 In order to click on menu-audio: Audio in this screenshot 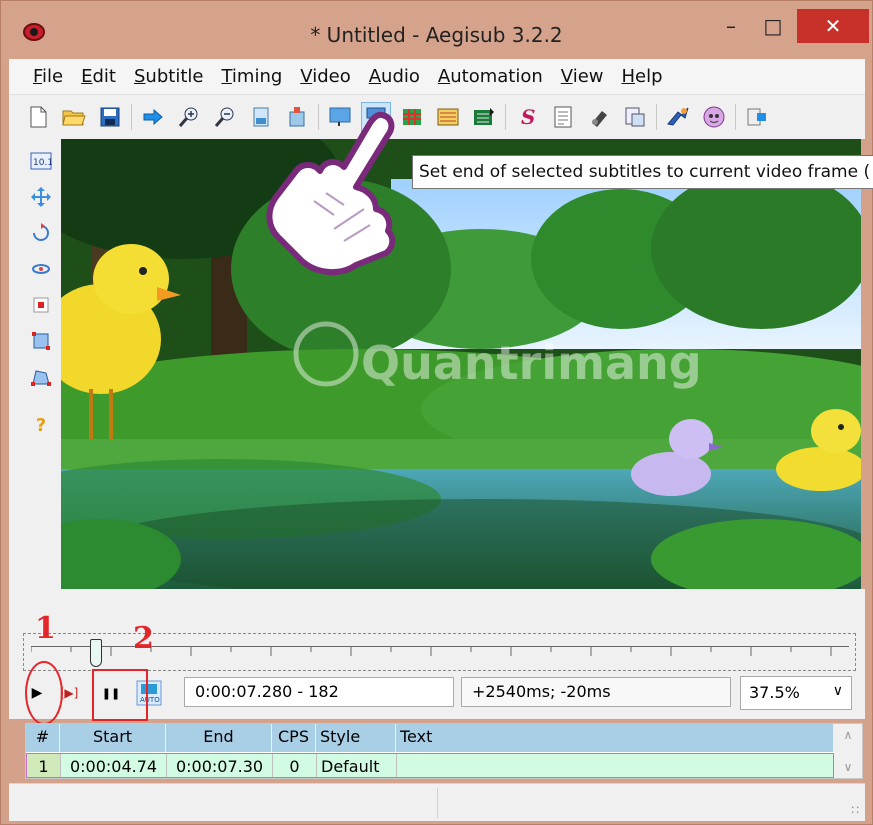, I will do `click(394, 76)`.